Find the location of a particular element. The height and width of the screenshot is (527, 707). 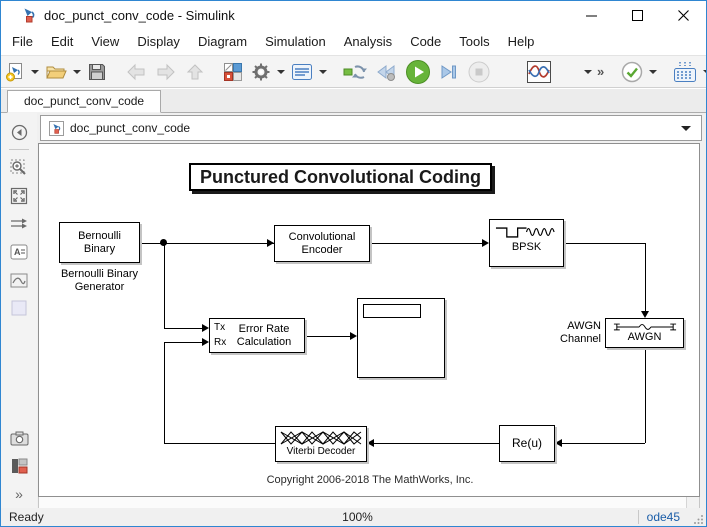

menu-file: File is located at coordinates (22, 42).